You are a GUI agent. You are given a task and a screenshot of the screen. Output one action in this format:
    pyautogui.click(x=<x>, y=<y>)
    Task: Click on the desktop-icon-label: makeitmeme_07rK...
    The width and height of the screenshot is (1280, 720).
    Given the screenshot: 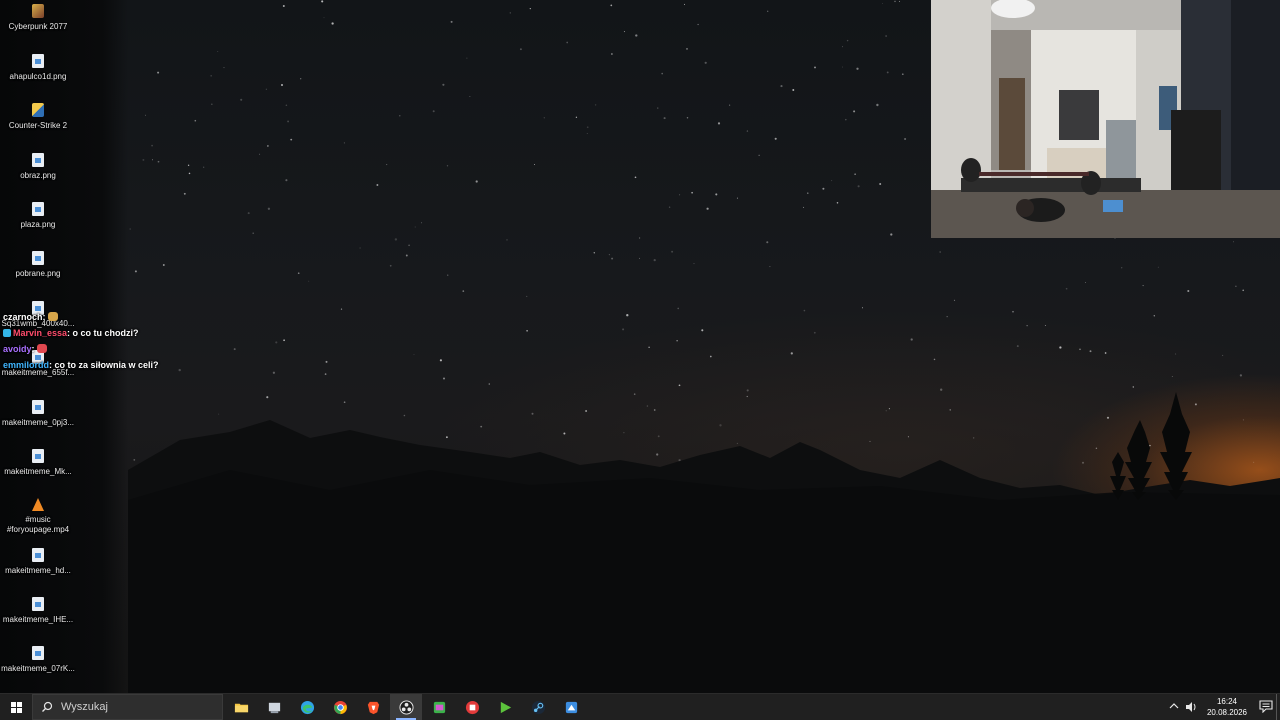 What is the action you would take?
    pyautogui.click(x=38, y=668)
    